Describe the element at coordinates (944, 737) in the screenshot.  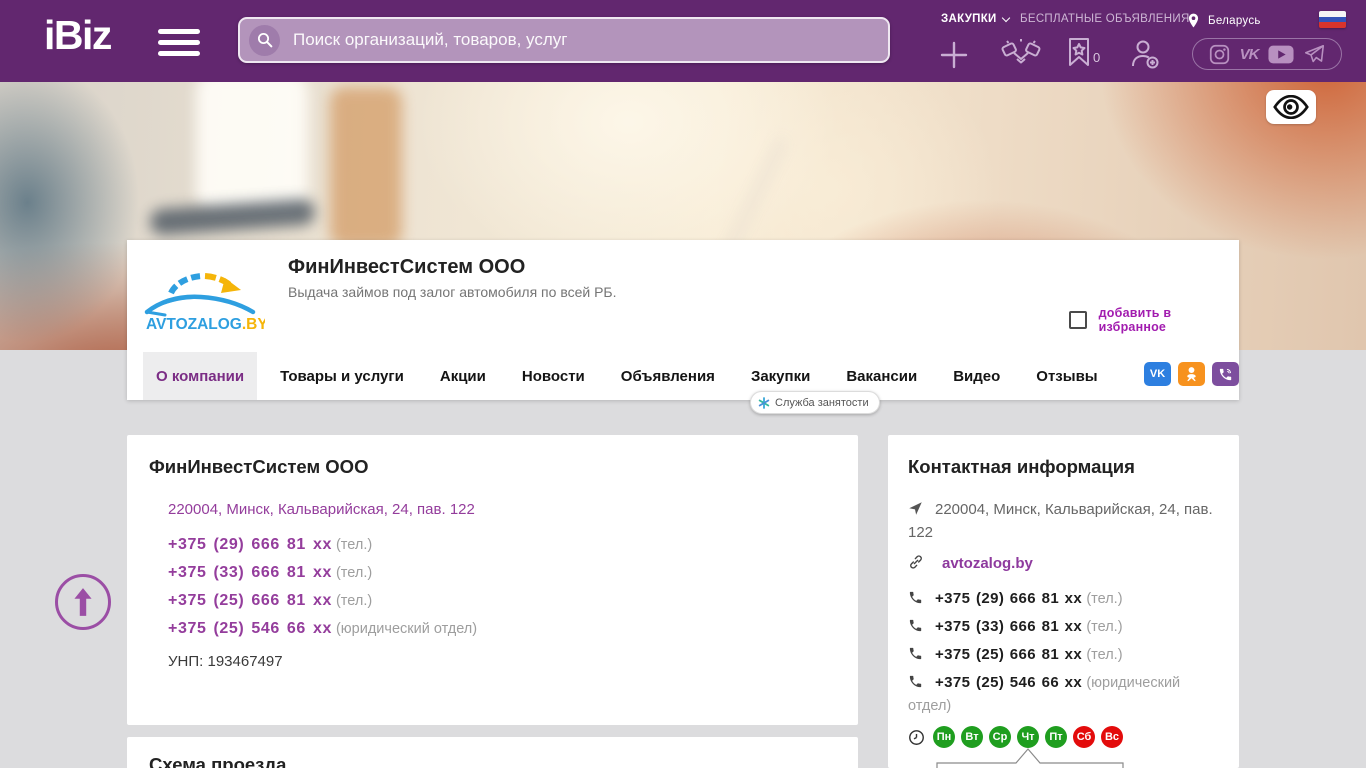
I see `schedule-day: Пн` at that location.